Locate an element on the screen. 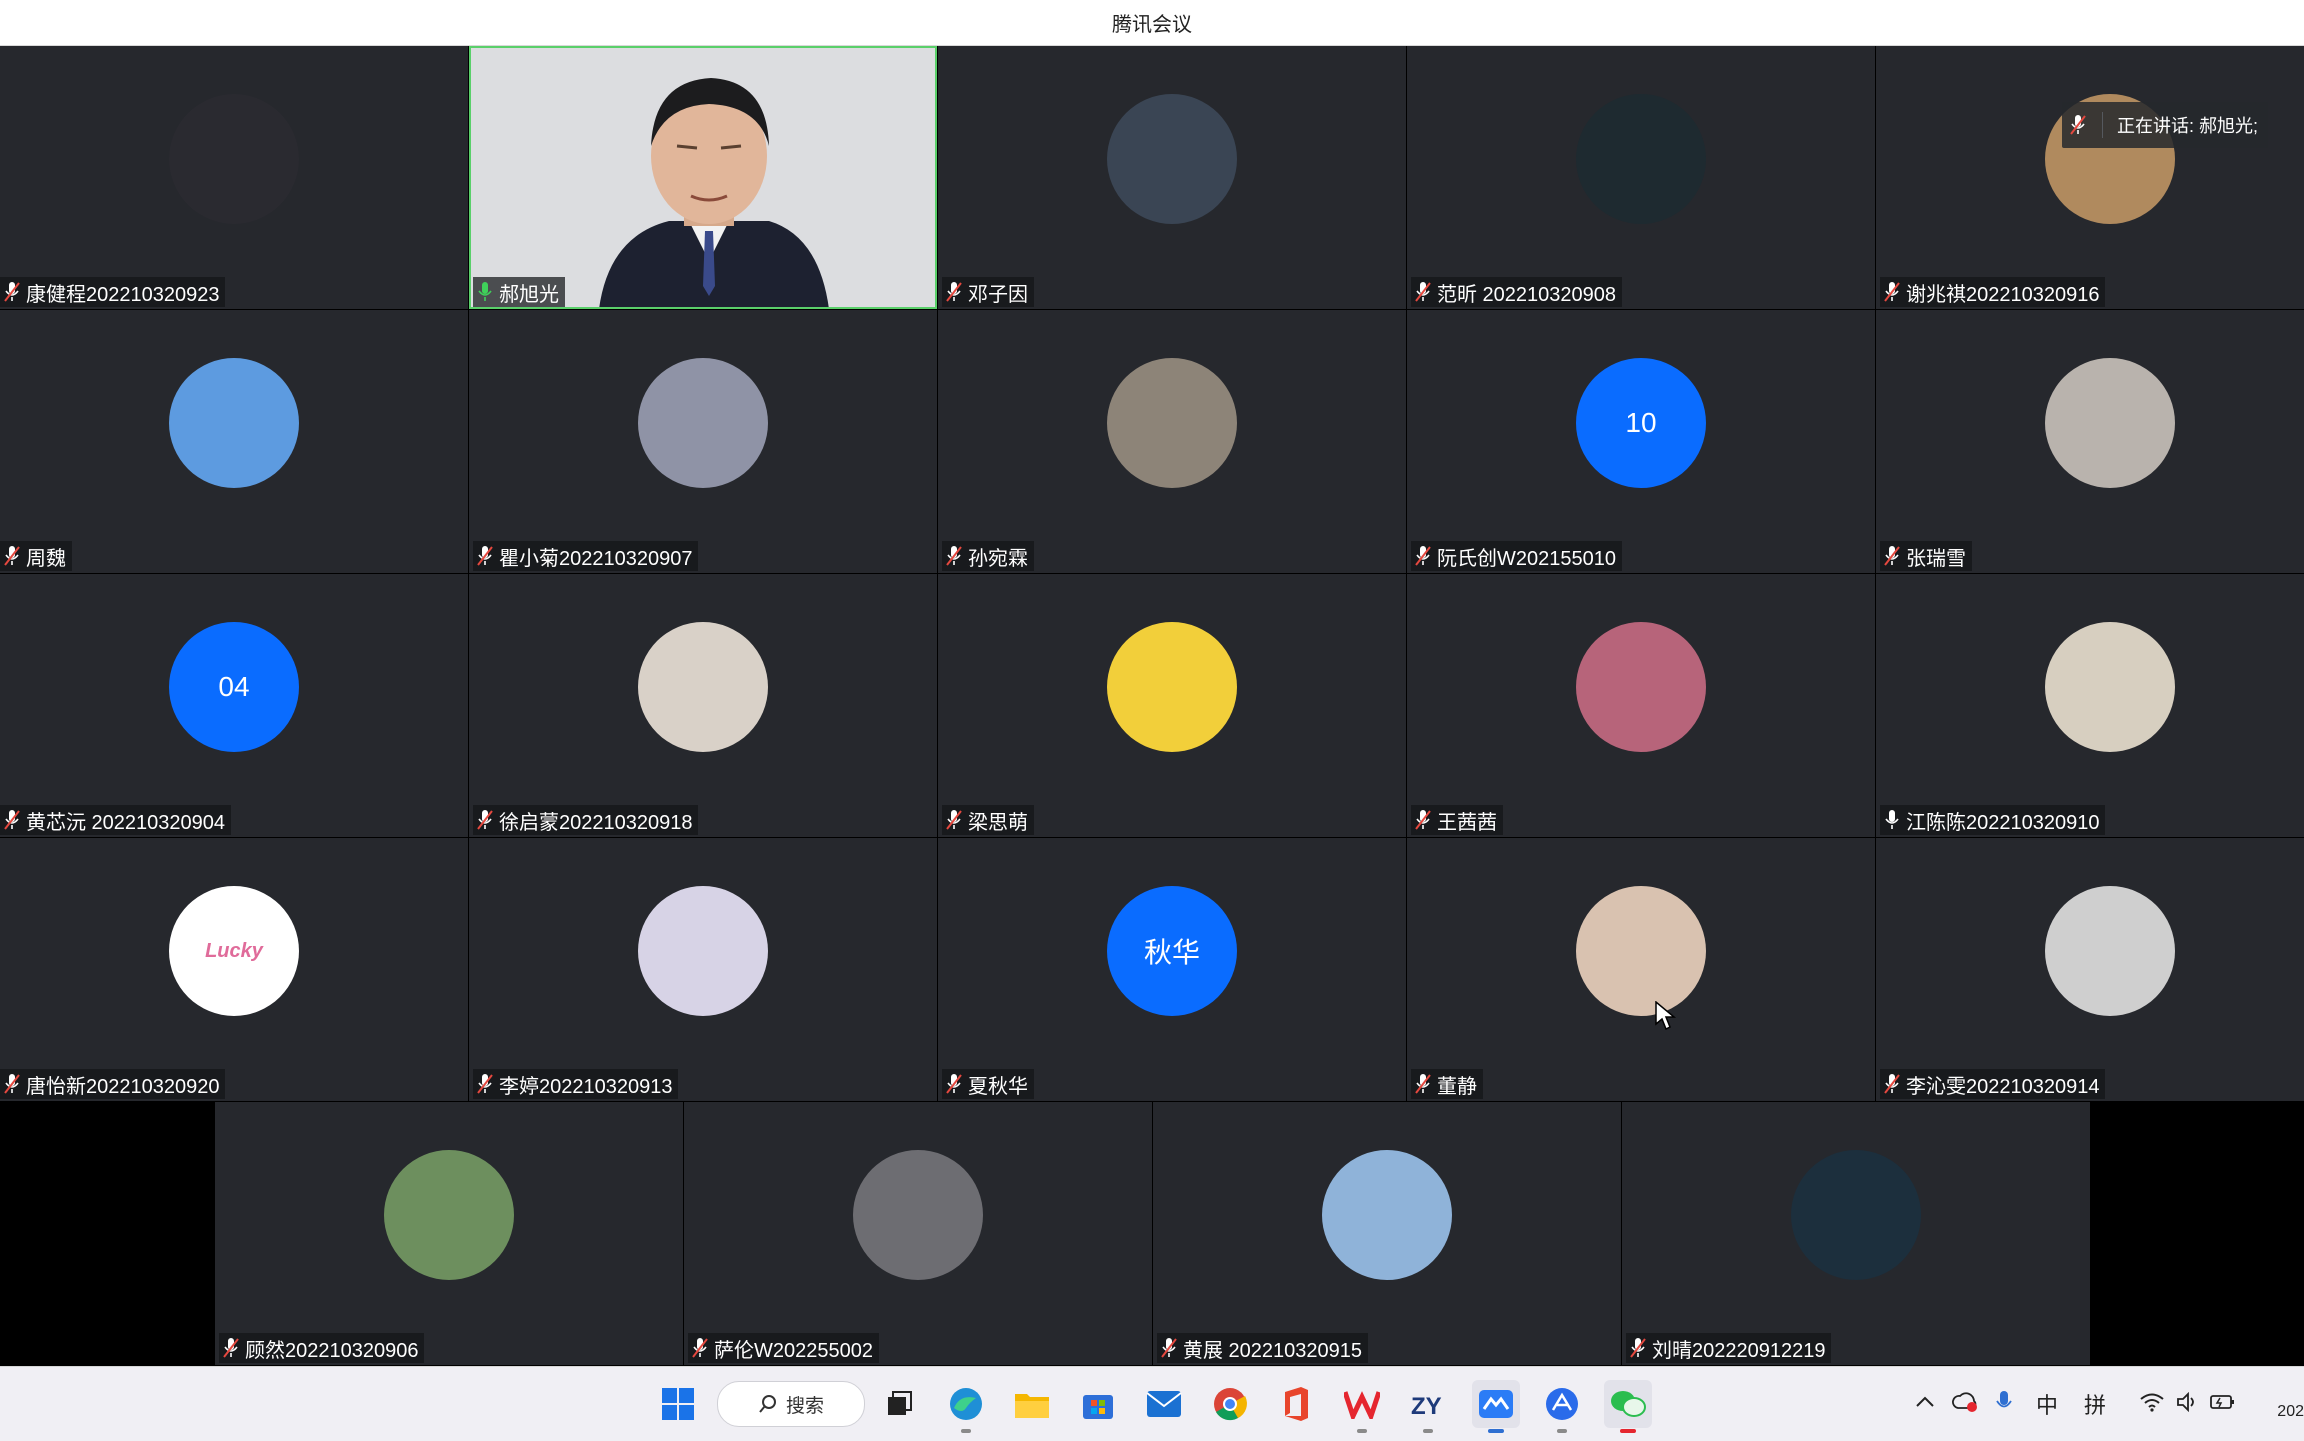 The height and width of the screenshot is (1441, 2304). participant-tile: 04 黄芯沅 202210320904 is located at coordinates (234, 705).